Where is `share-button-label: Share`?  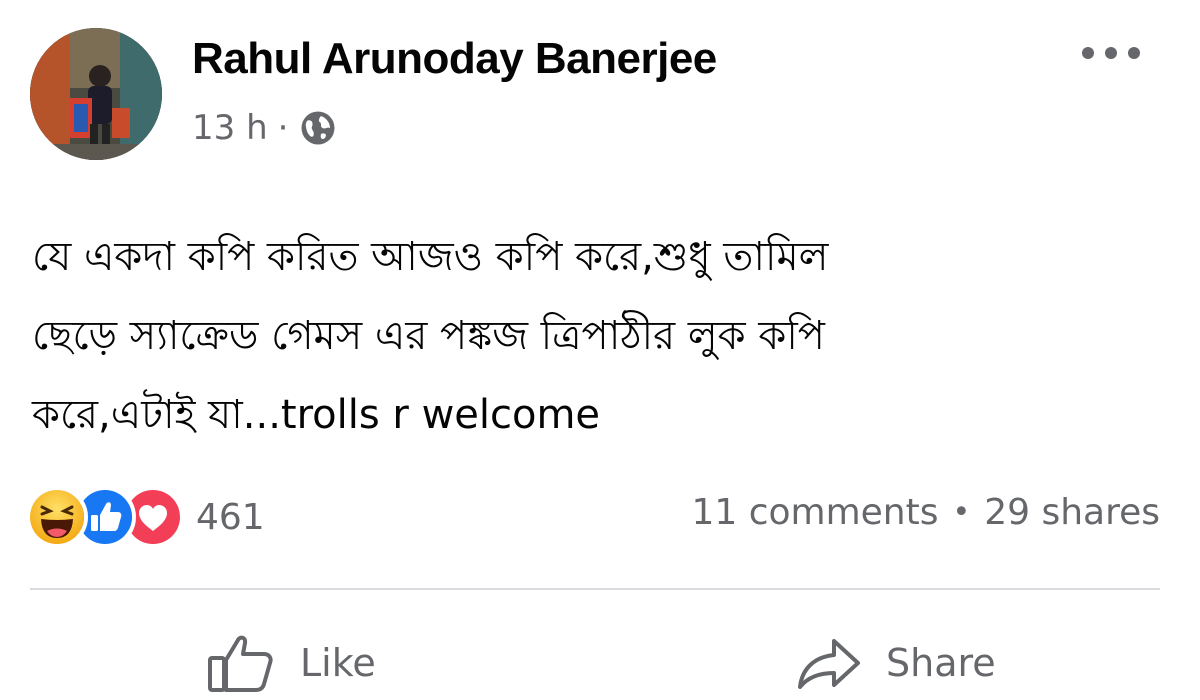 share-button-label: Share is located at coordinates (941, 663).